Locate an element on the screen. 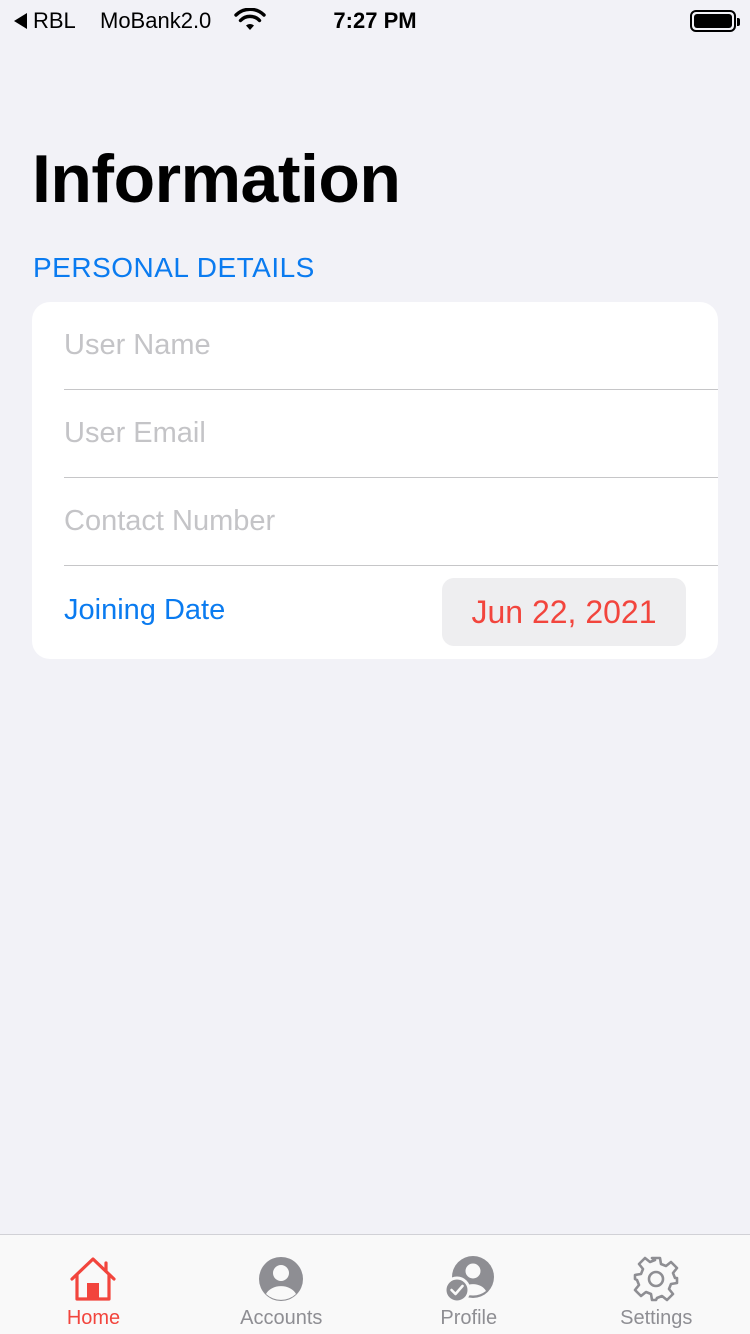 The image size is (750, 1334). joining-date-label: Joining Date is located at coordinates (145, 610).